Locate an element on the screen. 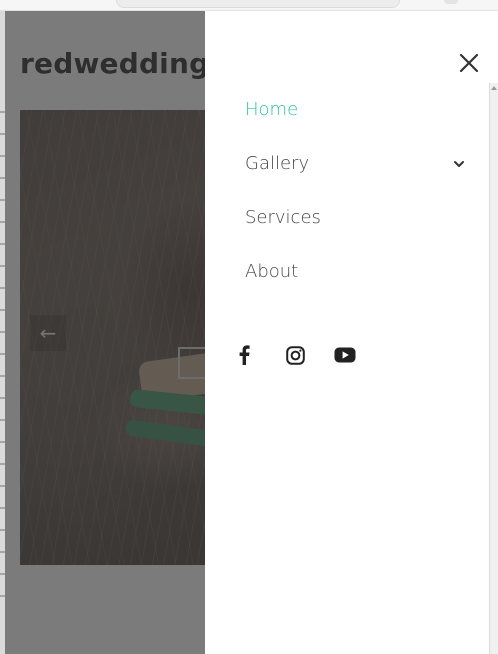 This screenshot has width=498, height=654. browser-top-bar is located at coordinates (249, 5).